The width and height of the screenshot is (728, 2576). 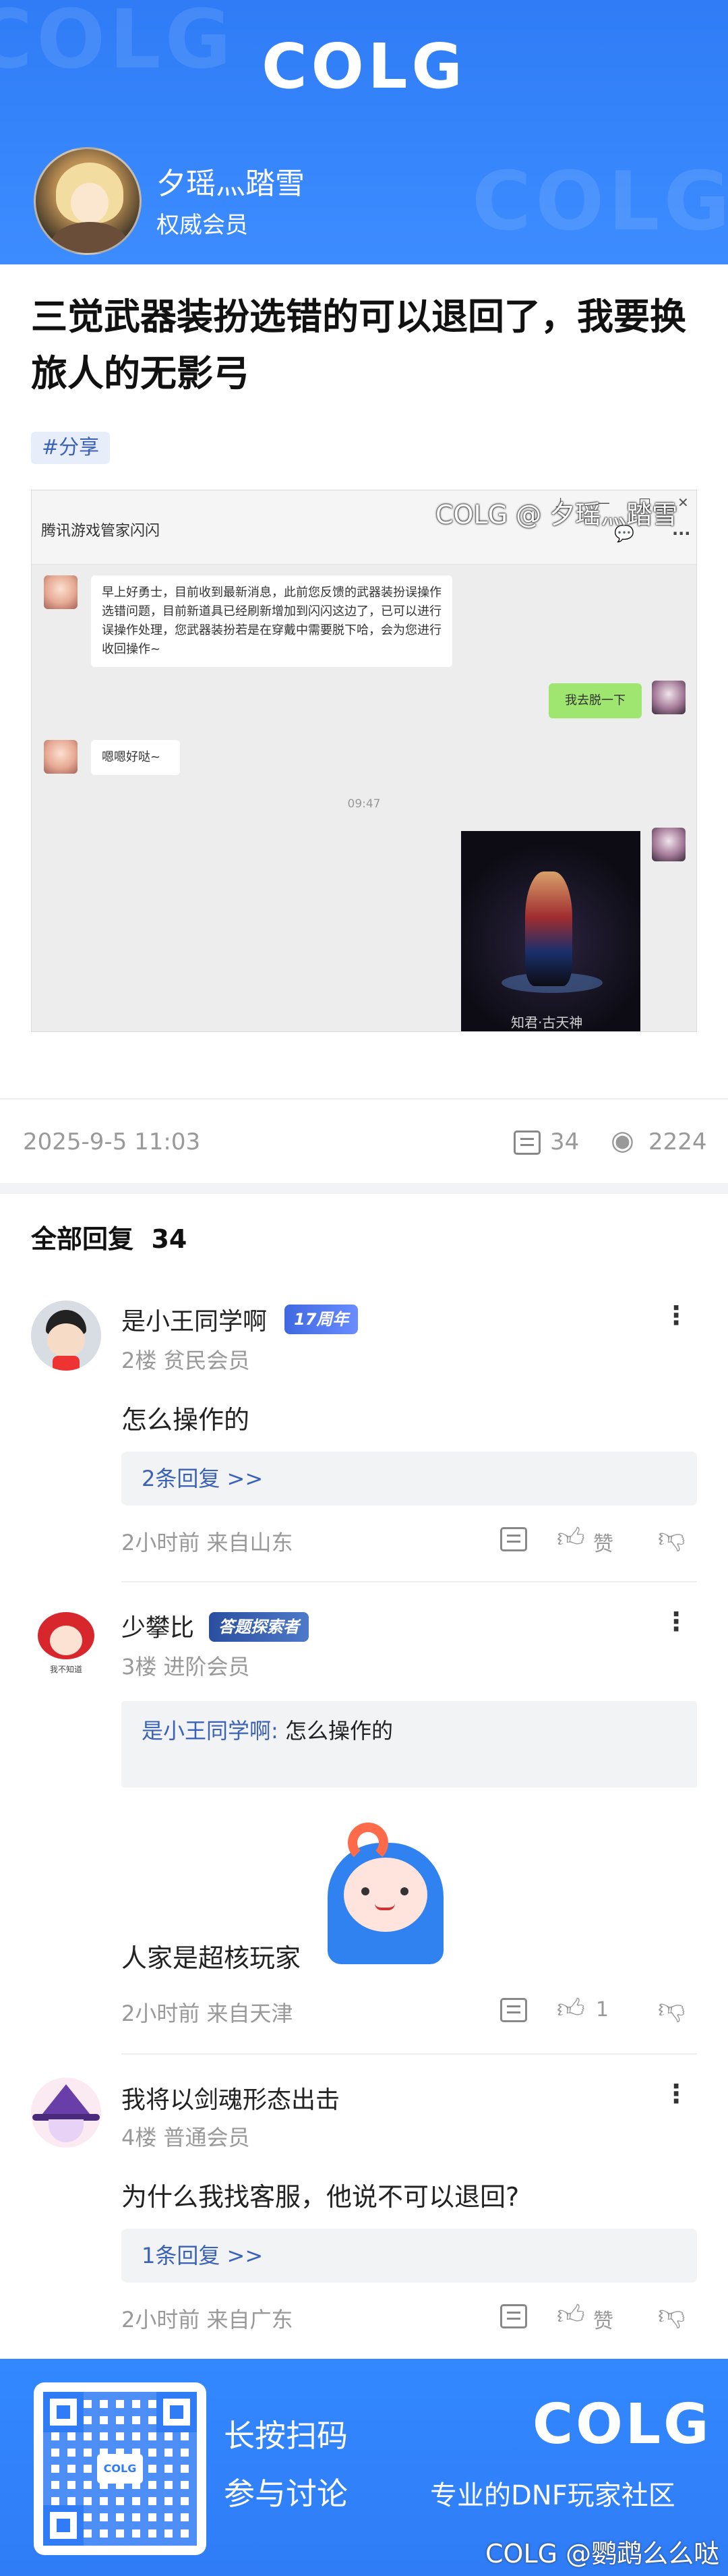 What do you see at coordinates (185, 2137) in the screenshot?
I see `floor-level: 4楼 普通会员` at bounding box center [185, 2137].